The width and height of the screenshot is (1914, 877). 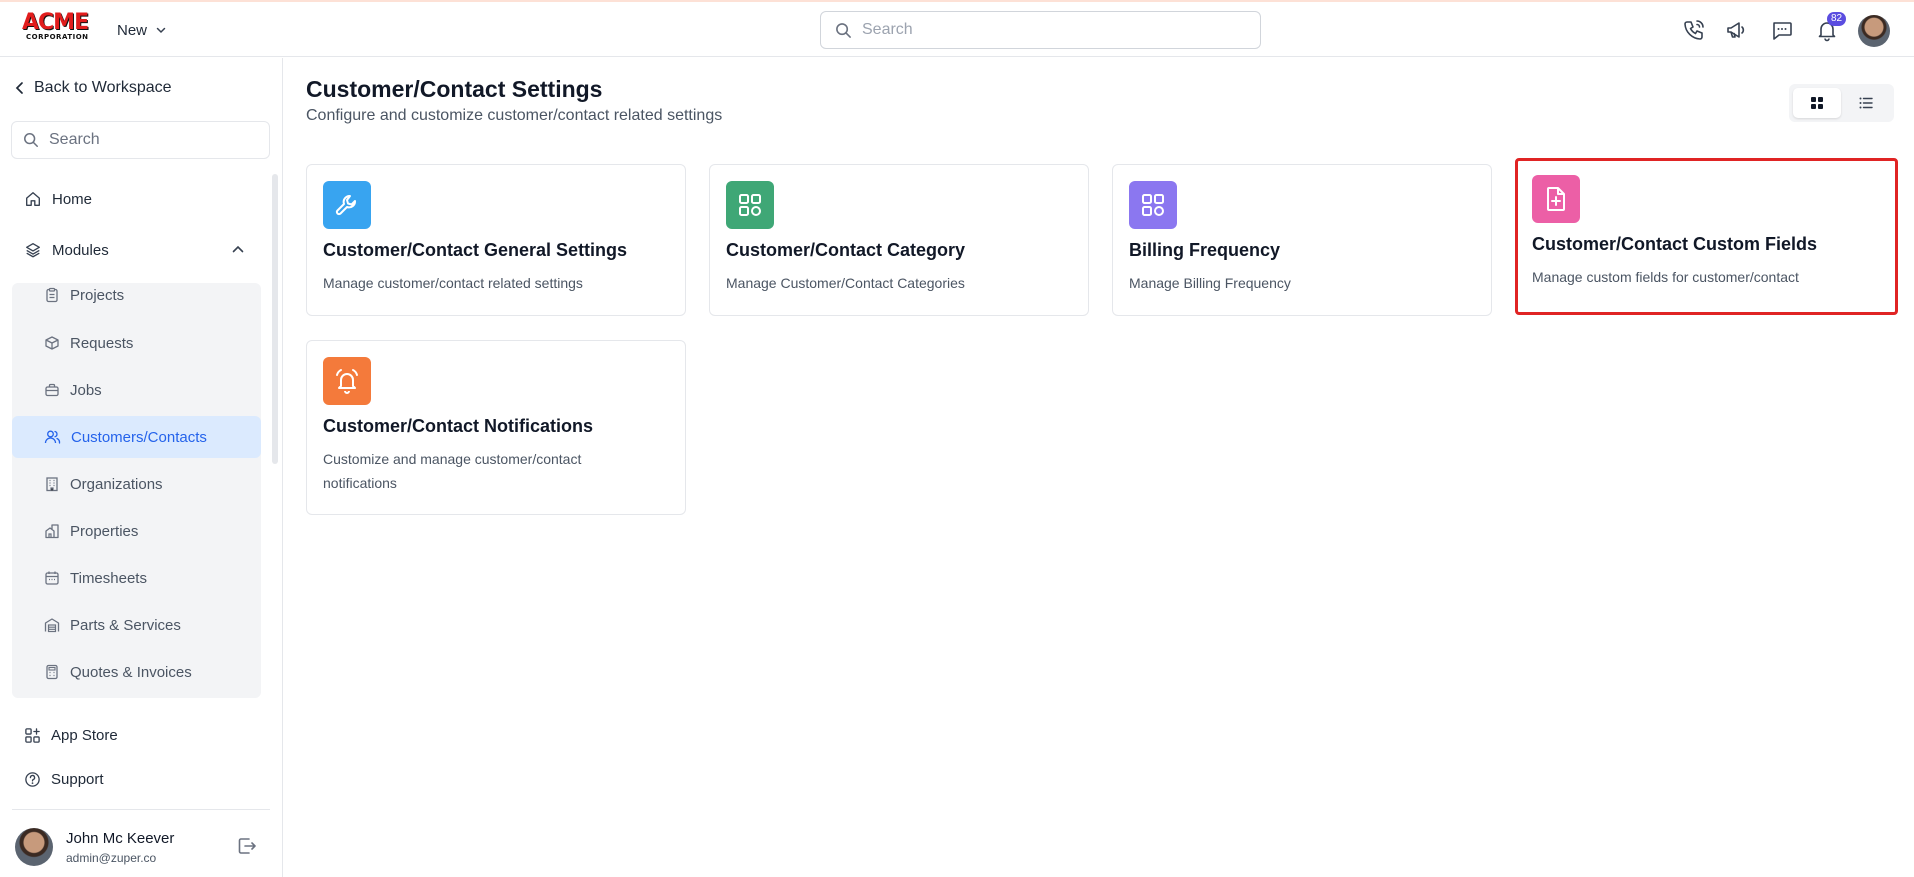 I want to click on new-button: New, so click(x=142, y=30).